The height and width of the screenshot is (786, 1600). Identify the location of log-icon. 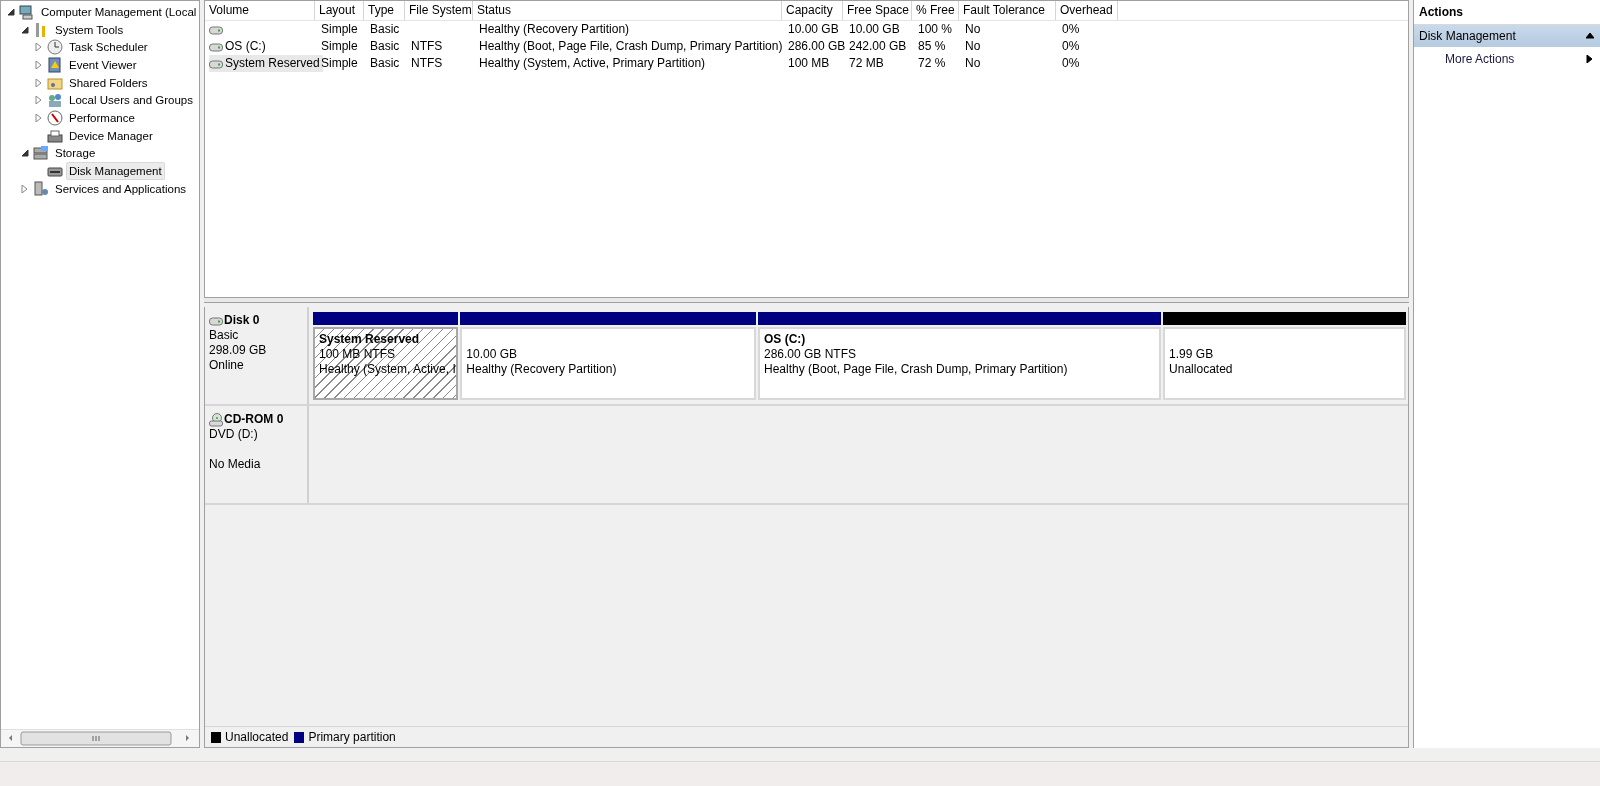
(55, 64).